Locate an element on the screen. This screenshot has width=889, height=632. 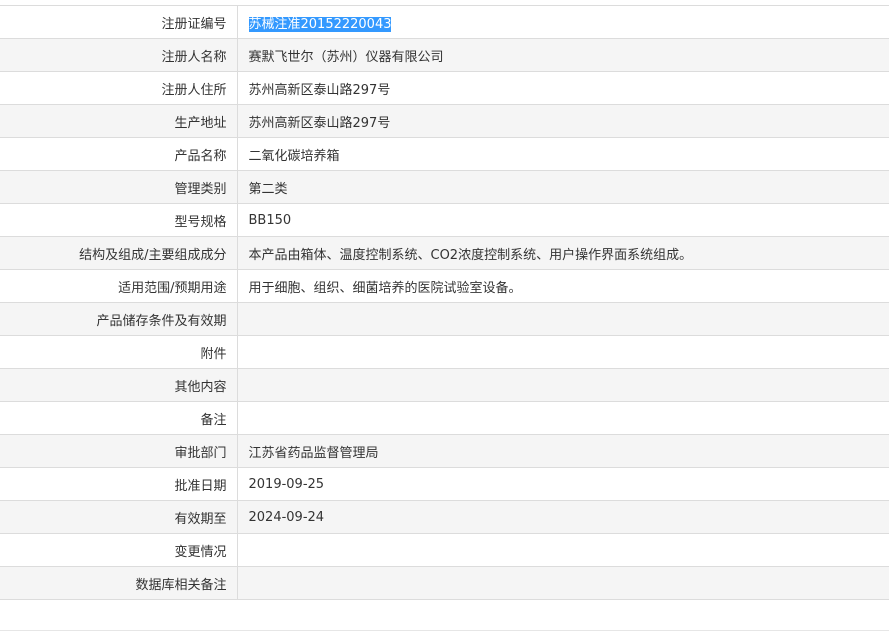
table-row: 变更情况 is located at coordinates (444, 550).